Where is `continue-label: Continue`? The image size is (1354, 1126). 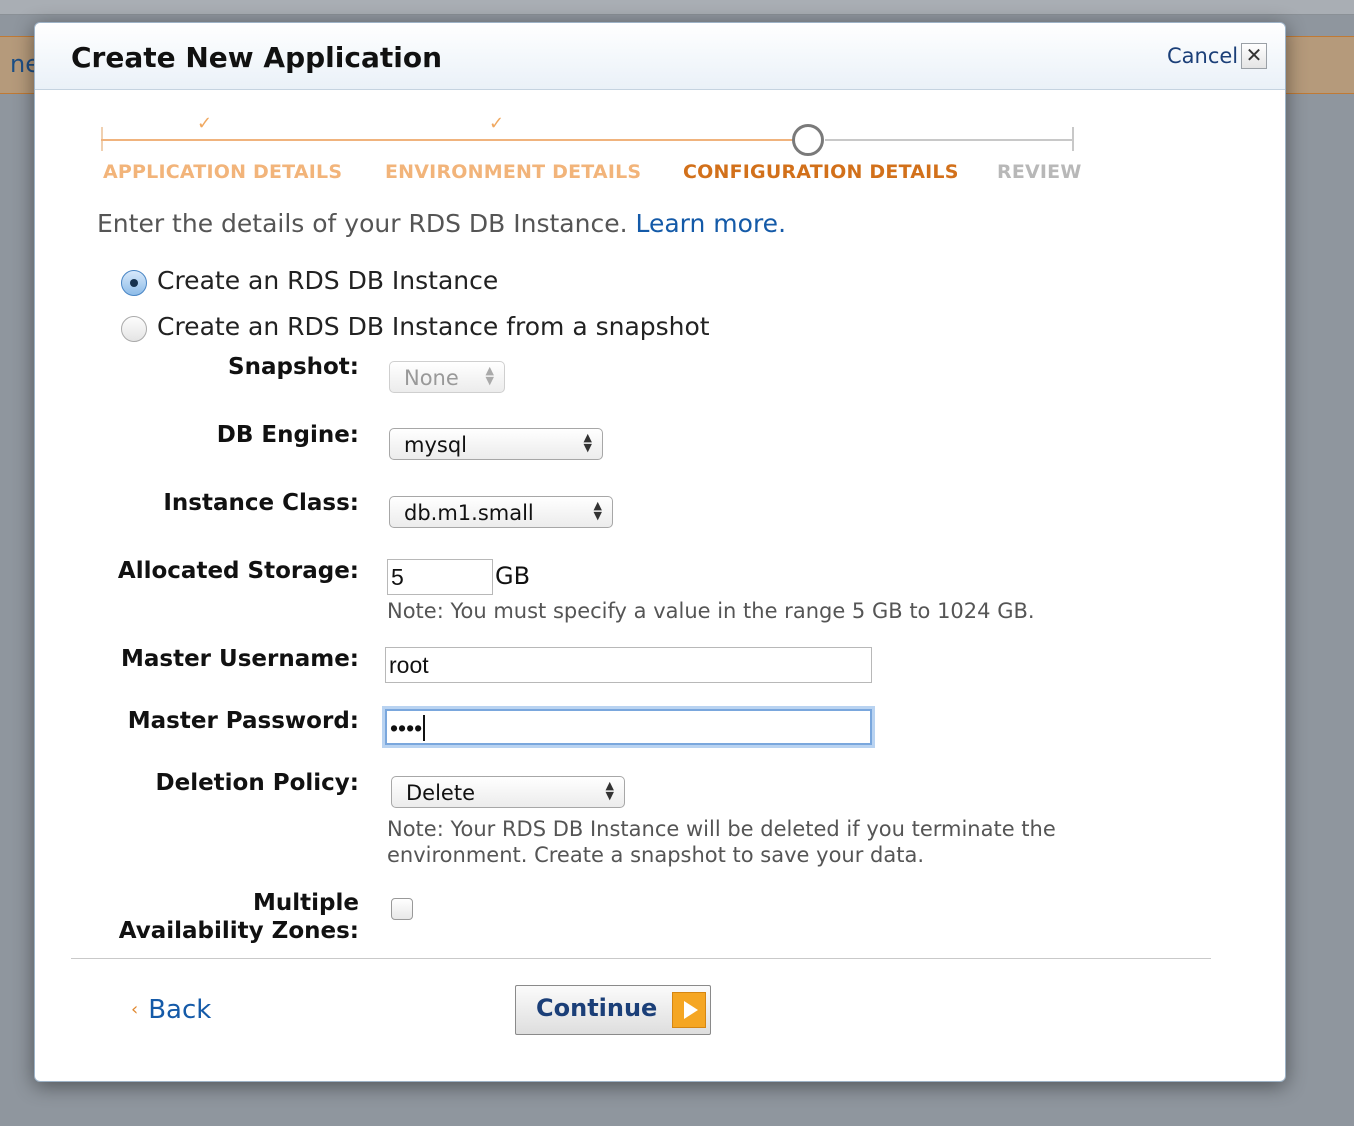 continue-label: Continue is located at coordinates (597, 1008).